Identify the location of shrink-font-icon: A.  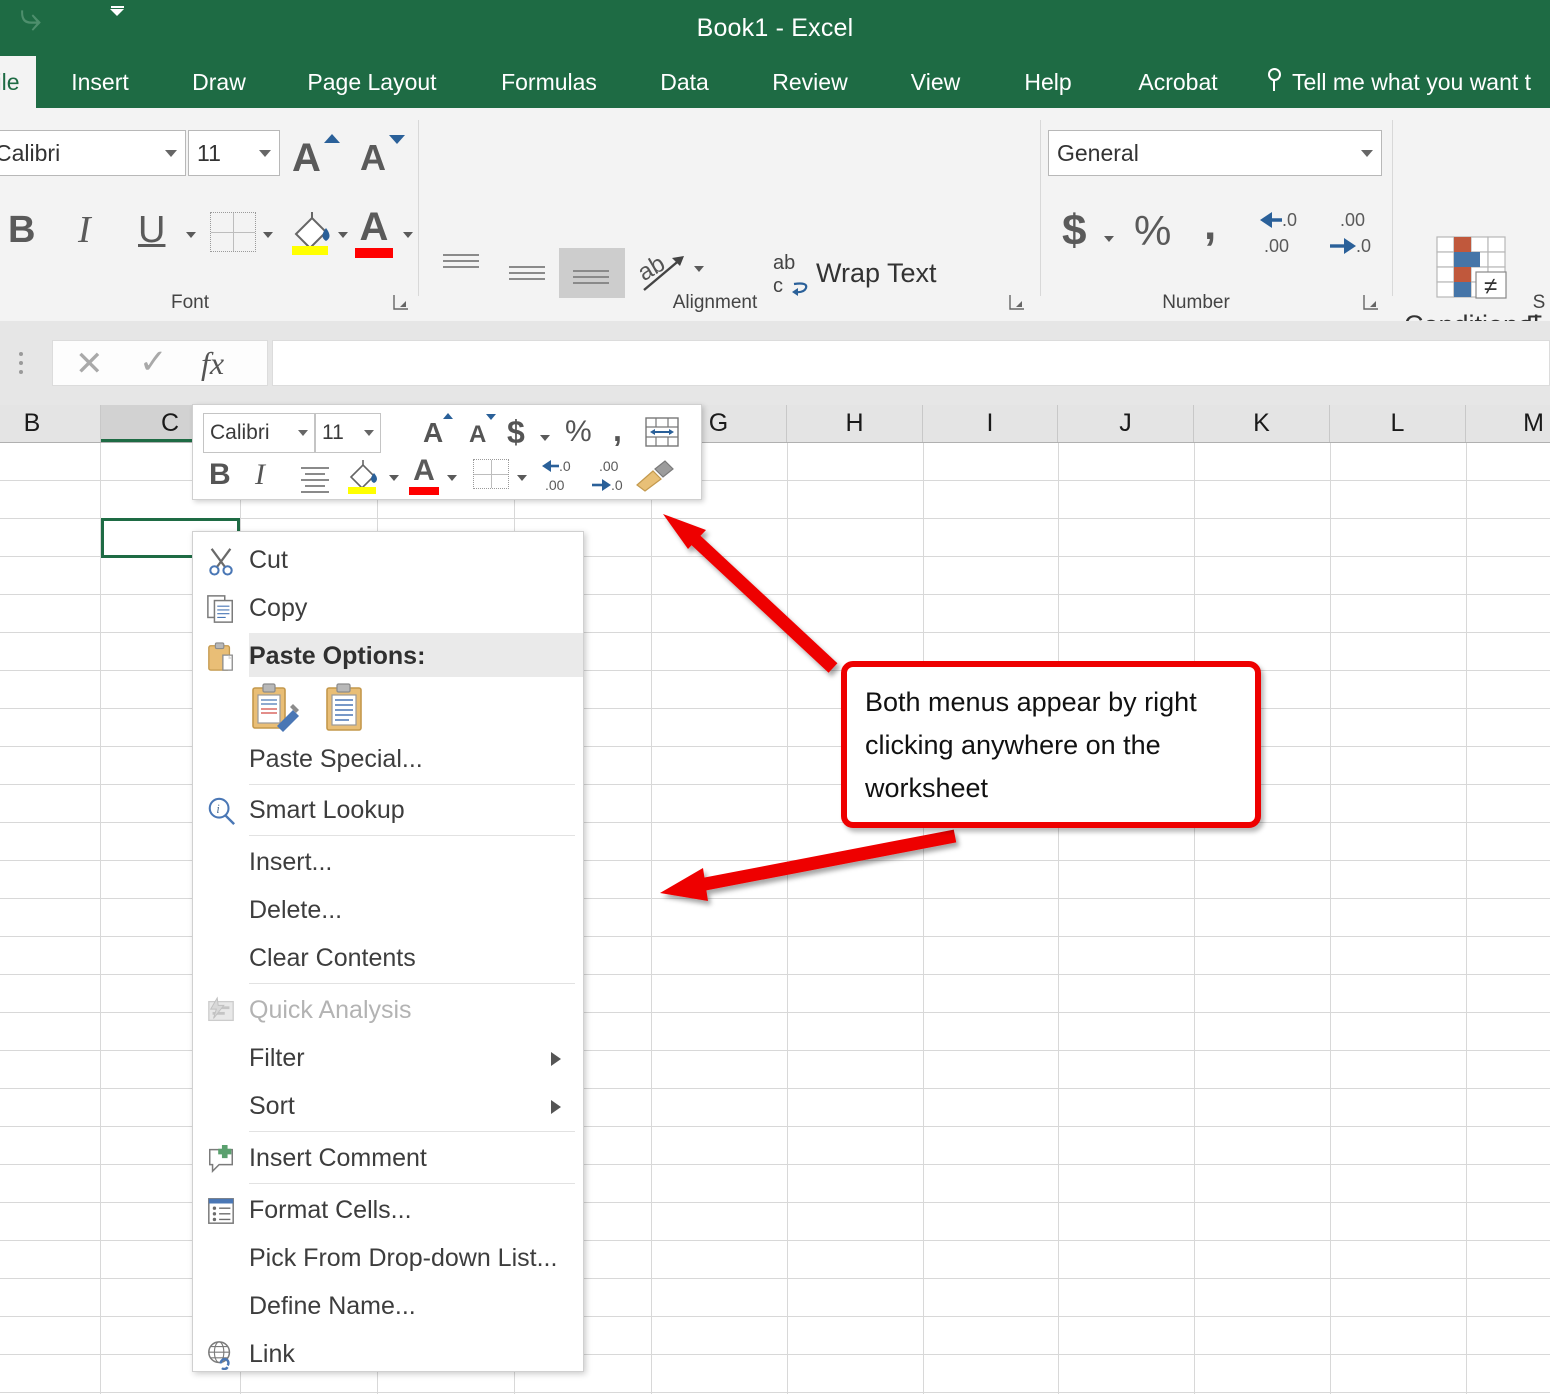
(373, 158).